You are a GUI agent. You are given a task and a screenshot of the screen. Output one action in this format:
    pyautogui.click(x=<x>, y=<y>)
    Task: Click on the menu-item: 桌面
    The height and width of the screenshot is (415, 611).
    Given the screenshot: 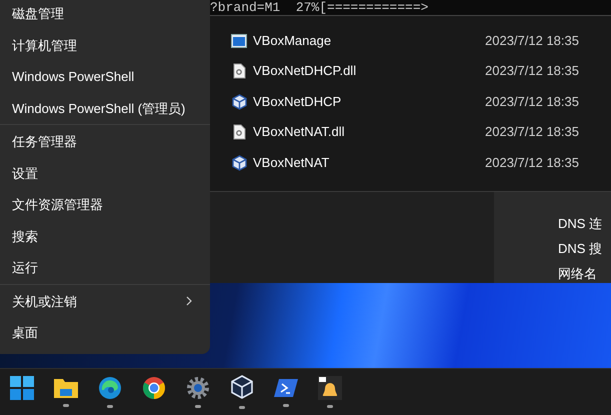 What is the action you would take?
    pyautogui.click(x=105, y=332)
    